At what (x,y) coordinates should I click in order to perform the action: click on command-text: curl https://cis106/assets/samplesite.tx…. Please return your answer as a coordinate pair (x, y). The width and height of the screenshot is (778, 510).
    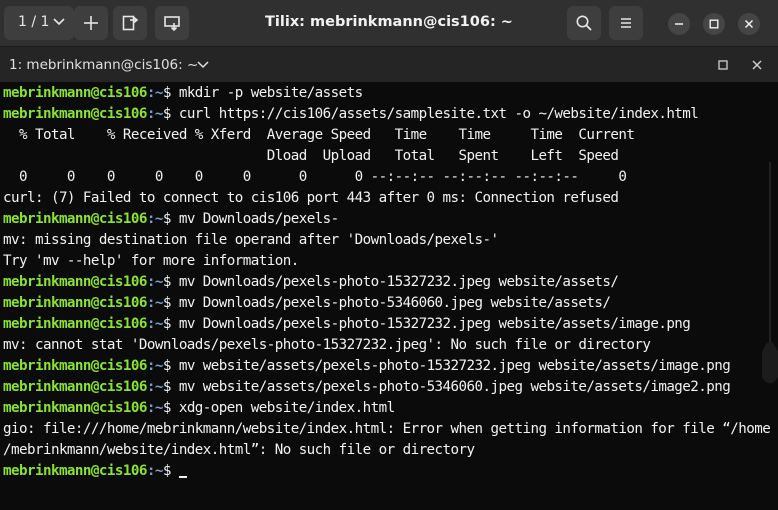
    Looking at the image, I should click on (438, 114).